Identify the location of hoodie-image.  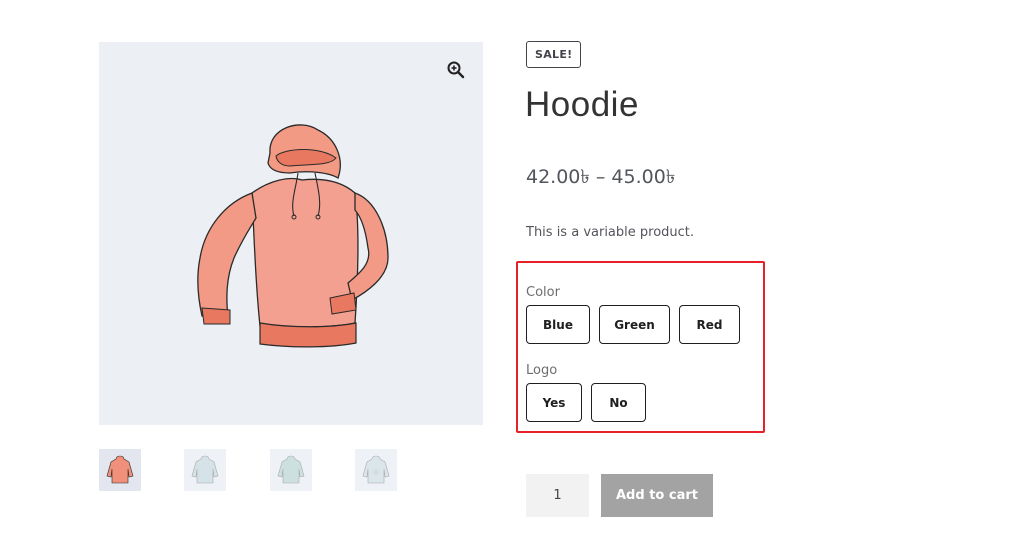
(293, 236).